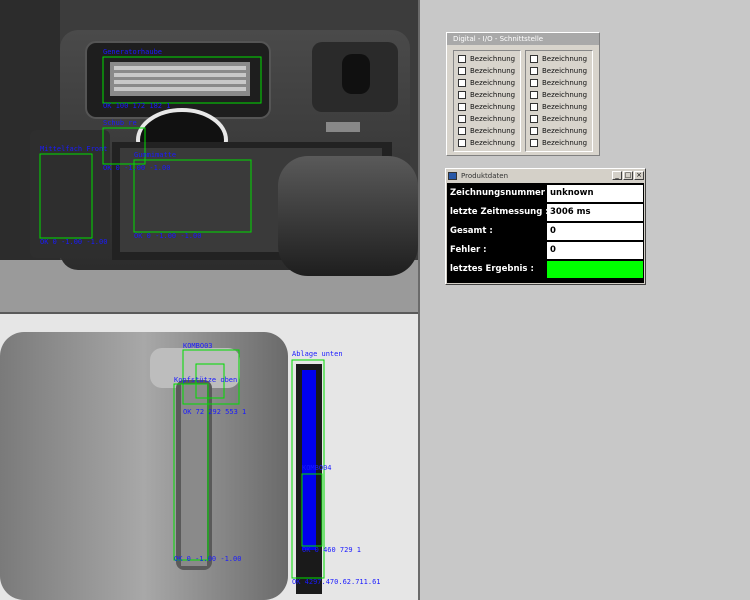 This screenshot has width=750, height=600. Describe the element at coordinates (136, 106) in the screenshot. I see `roi-label: OK 100 172 182 1` at that location.